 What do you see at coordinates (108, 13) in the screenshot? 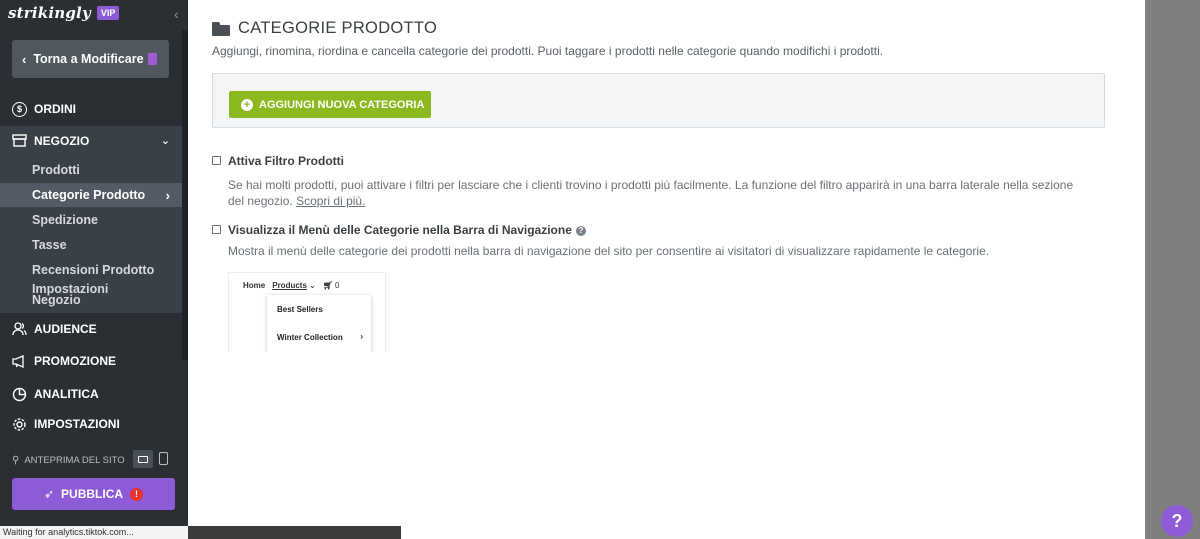
I see `vip-badge: VIP` at bounding box center [108, 13].